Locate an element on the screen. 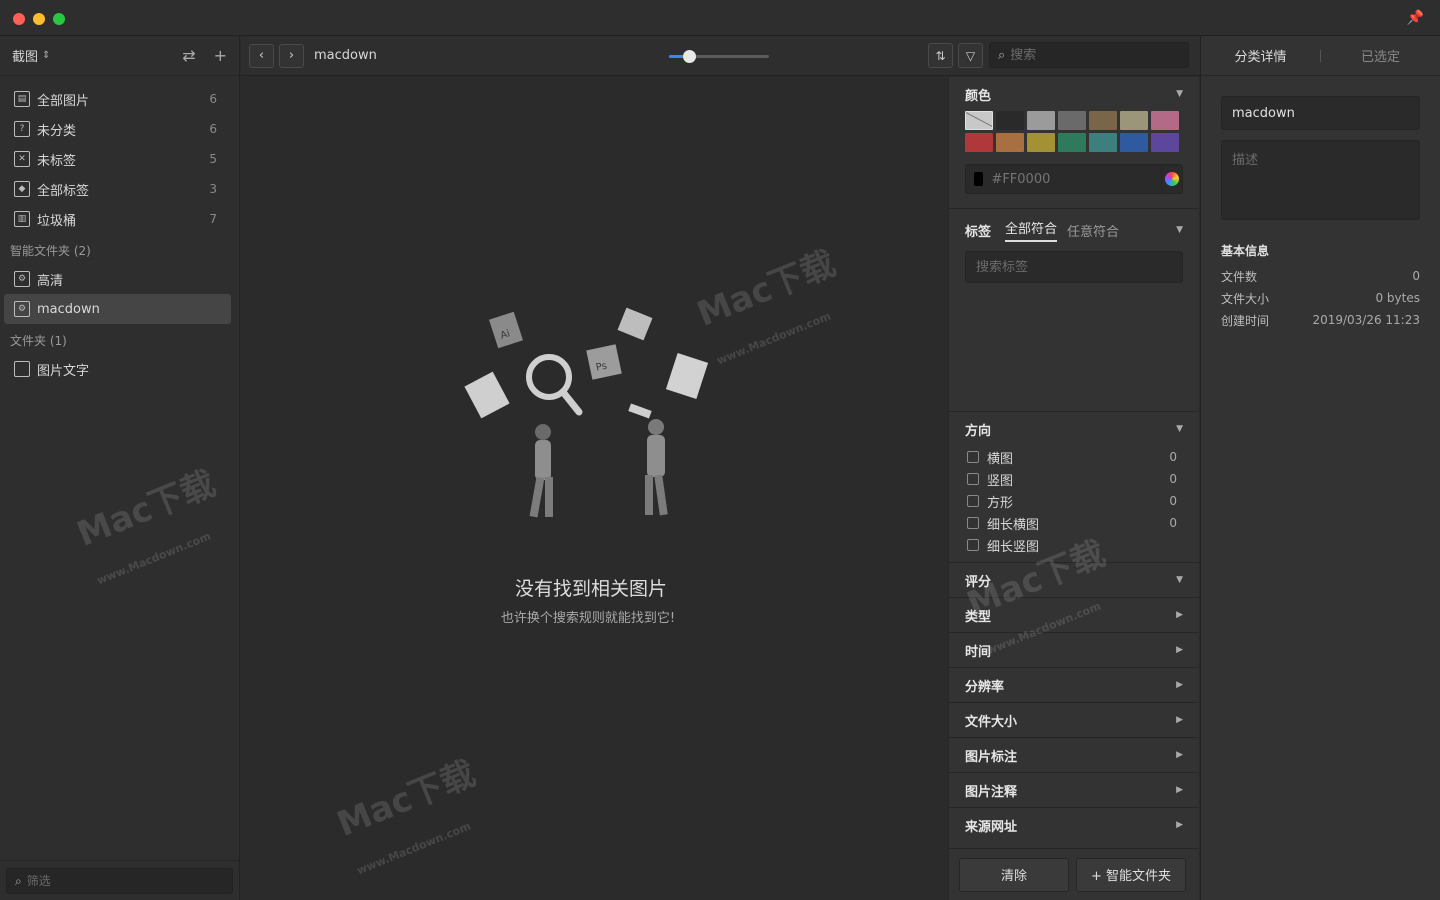 The height and width of the screenshot is (900, 1440). comment-filter-header: 图片注释 ▶ is located at coordinates (1074, 789).